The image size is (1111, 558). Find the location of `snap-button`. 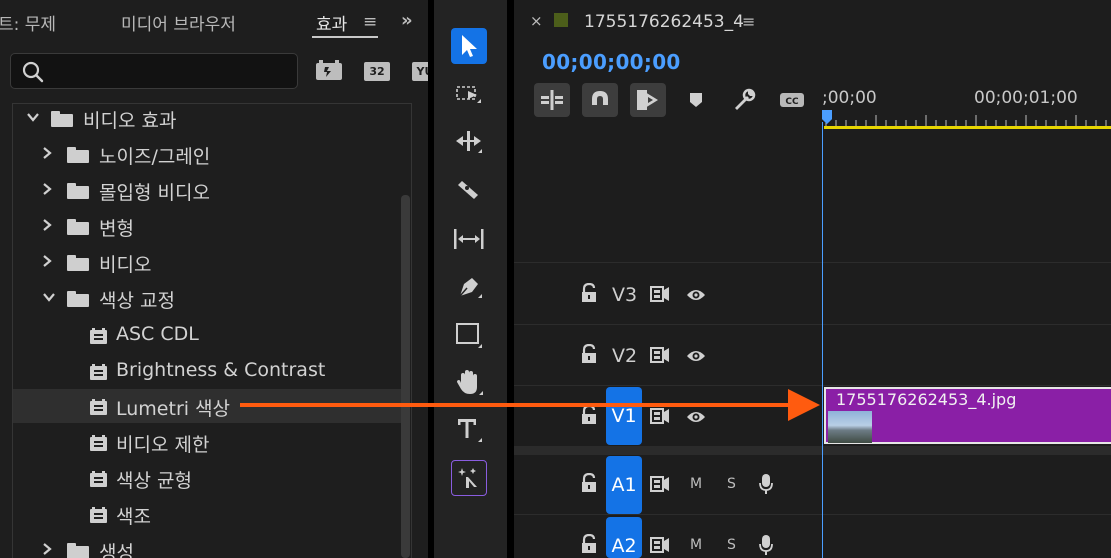

snap-button is located at coordinates (600, 100).